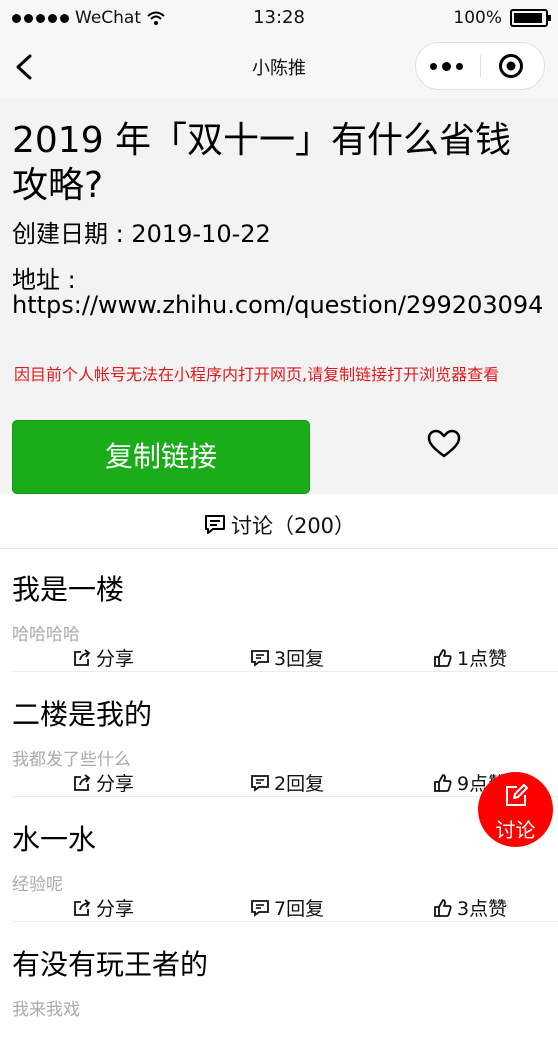 The image size is (558, 1048). I want to click on reply-button: 2回复, so click(287, 782).